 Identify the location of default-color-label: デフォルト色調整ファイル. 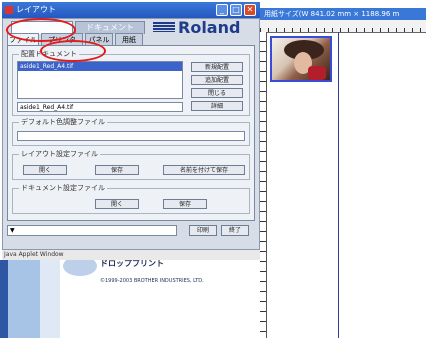
(63, 122).